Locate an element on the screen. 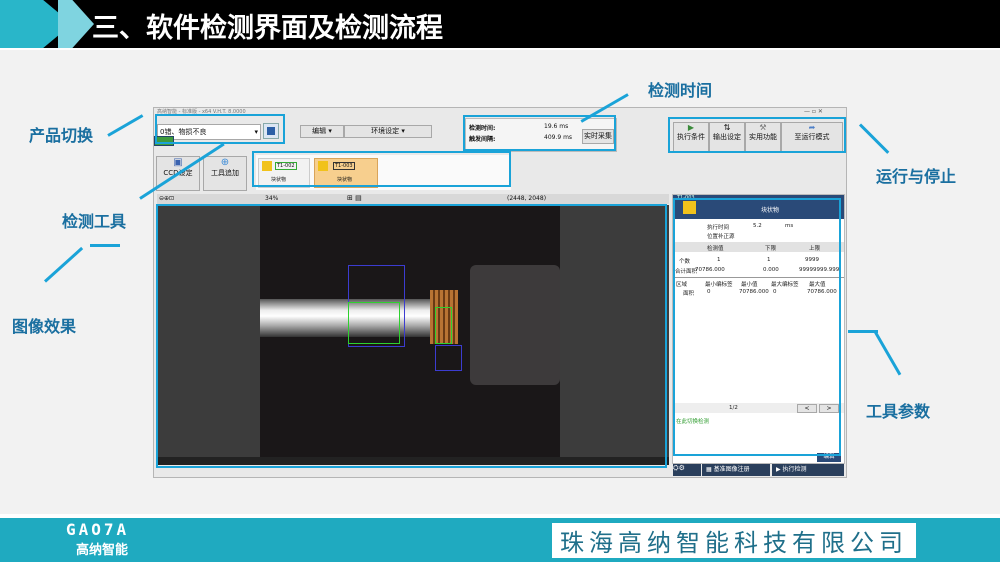 The width and height of the screenshot is (1000, 562). register-reference-button: ▦ 基准图像注册 is located at coordinates (736, 470).